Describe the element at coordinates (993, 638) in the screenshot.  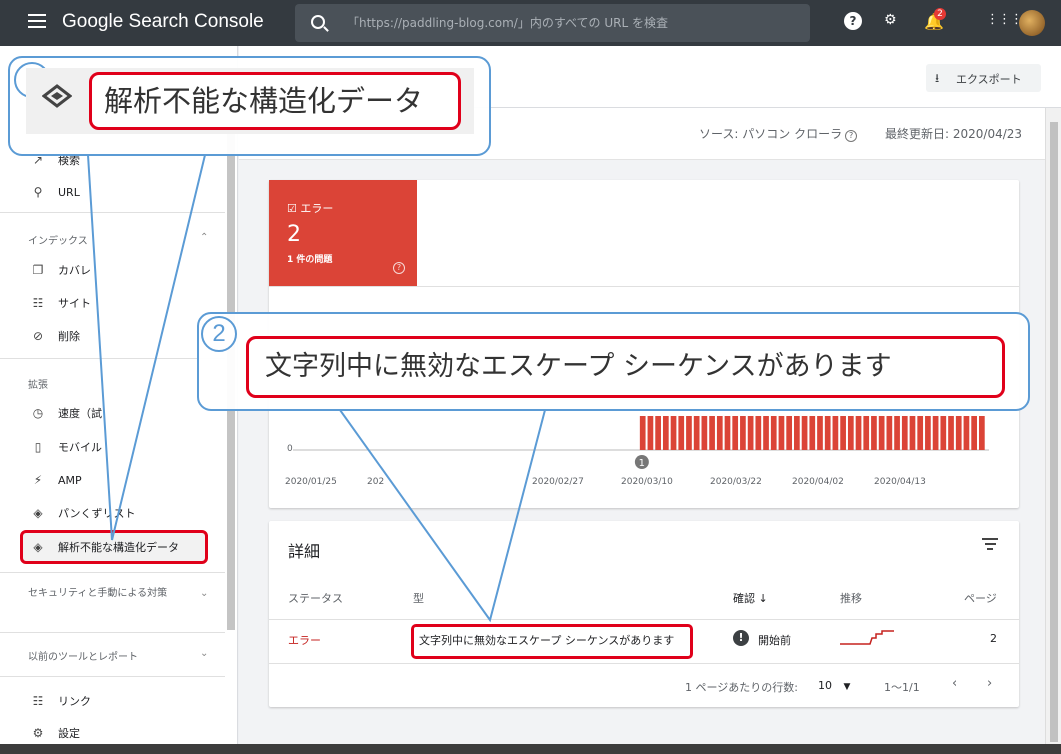
I see `row-pages: 2` at that location.